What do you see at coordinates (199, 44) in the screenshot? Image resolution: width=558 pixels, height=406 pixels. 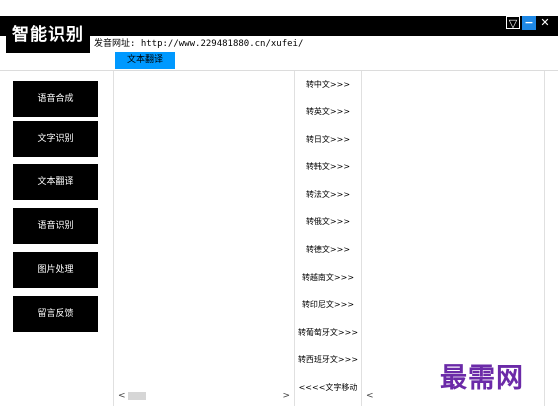 I see `url-label: 发音网址: http://www.229481880.cn/xufei/` at bounding box center [199, 44].